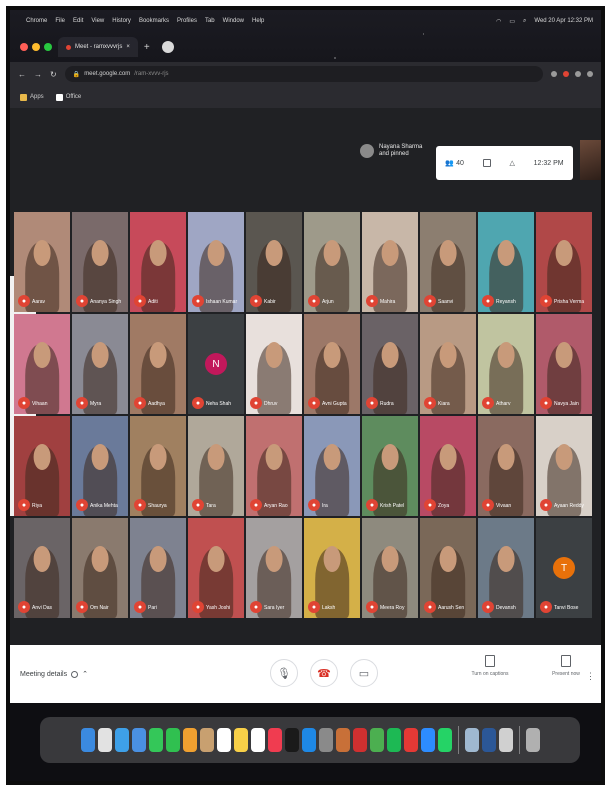  I want to click on finder-icon, so click(87, 740).